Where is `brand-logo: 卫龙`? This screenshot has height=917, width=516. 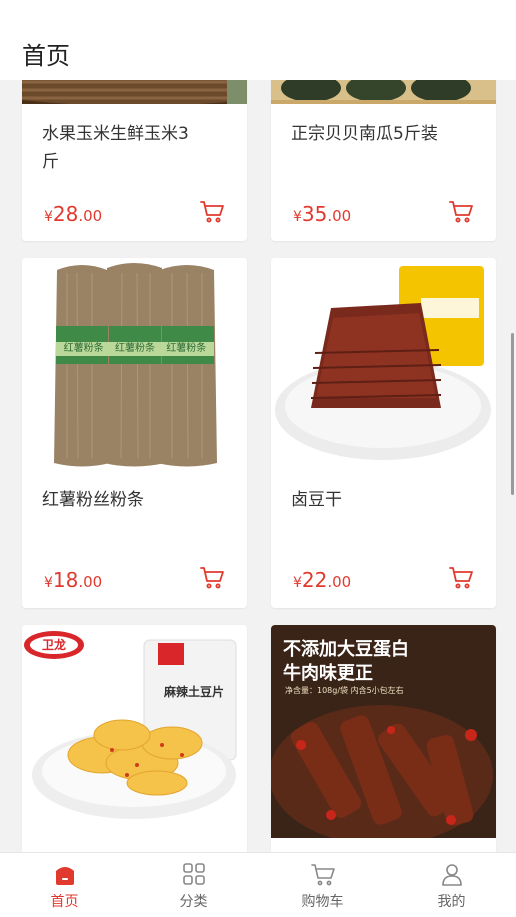 brand-logo: 卫龙 is located at coordinates (53, 645).